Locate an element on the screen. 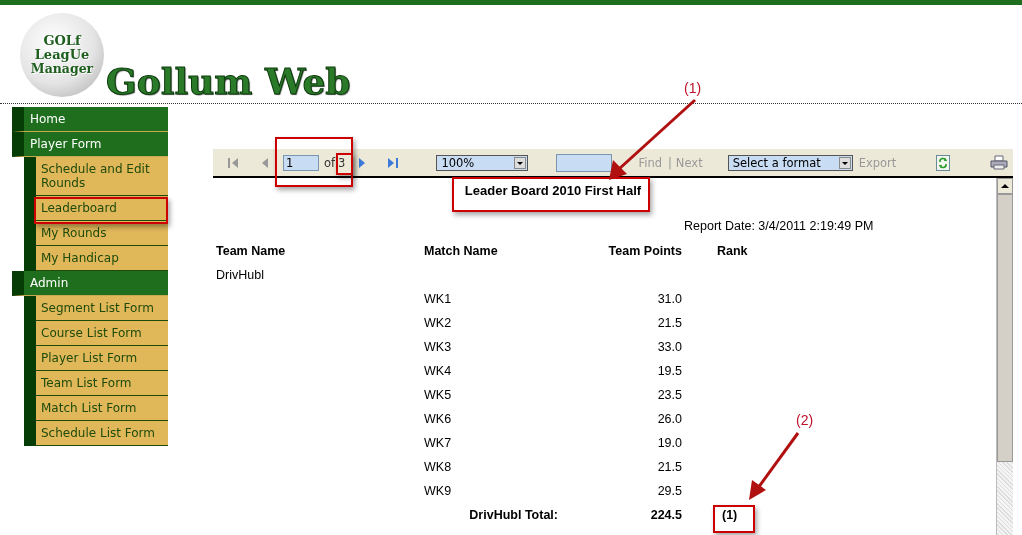  logo-text: GOLf is located at coordinates (62, 41).